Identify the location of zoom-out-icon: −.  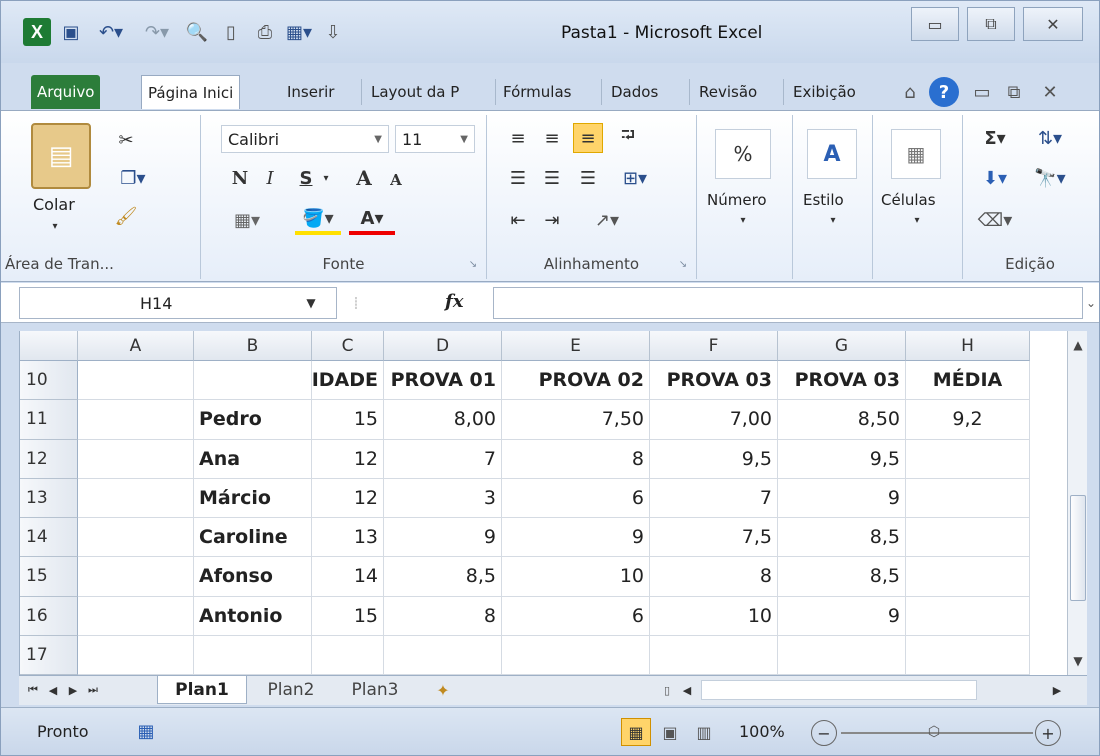
(824, 733).